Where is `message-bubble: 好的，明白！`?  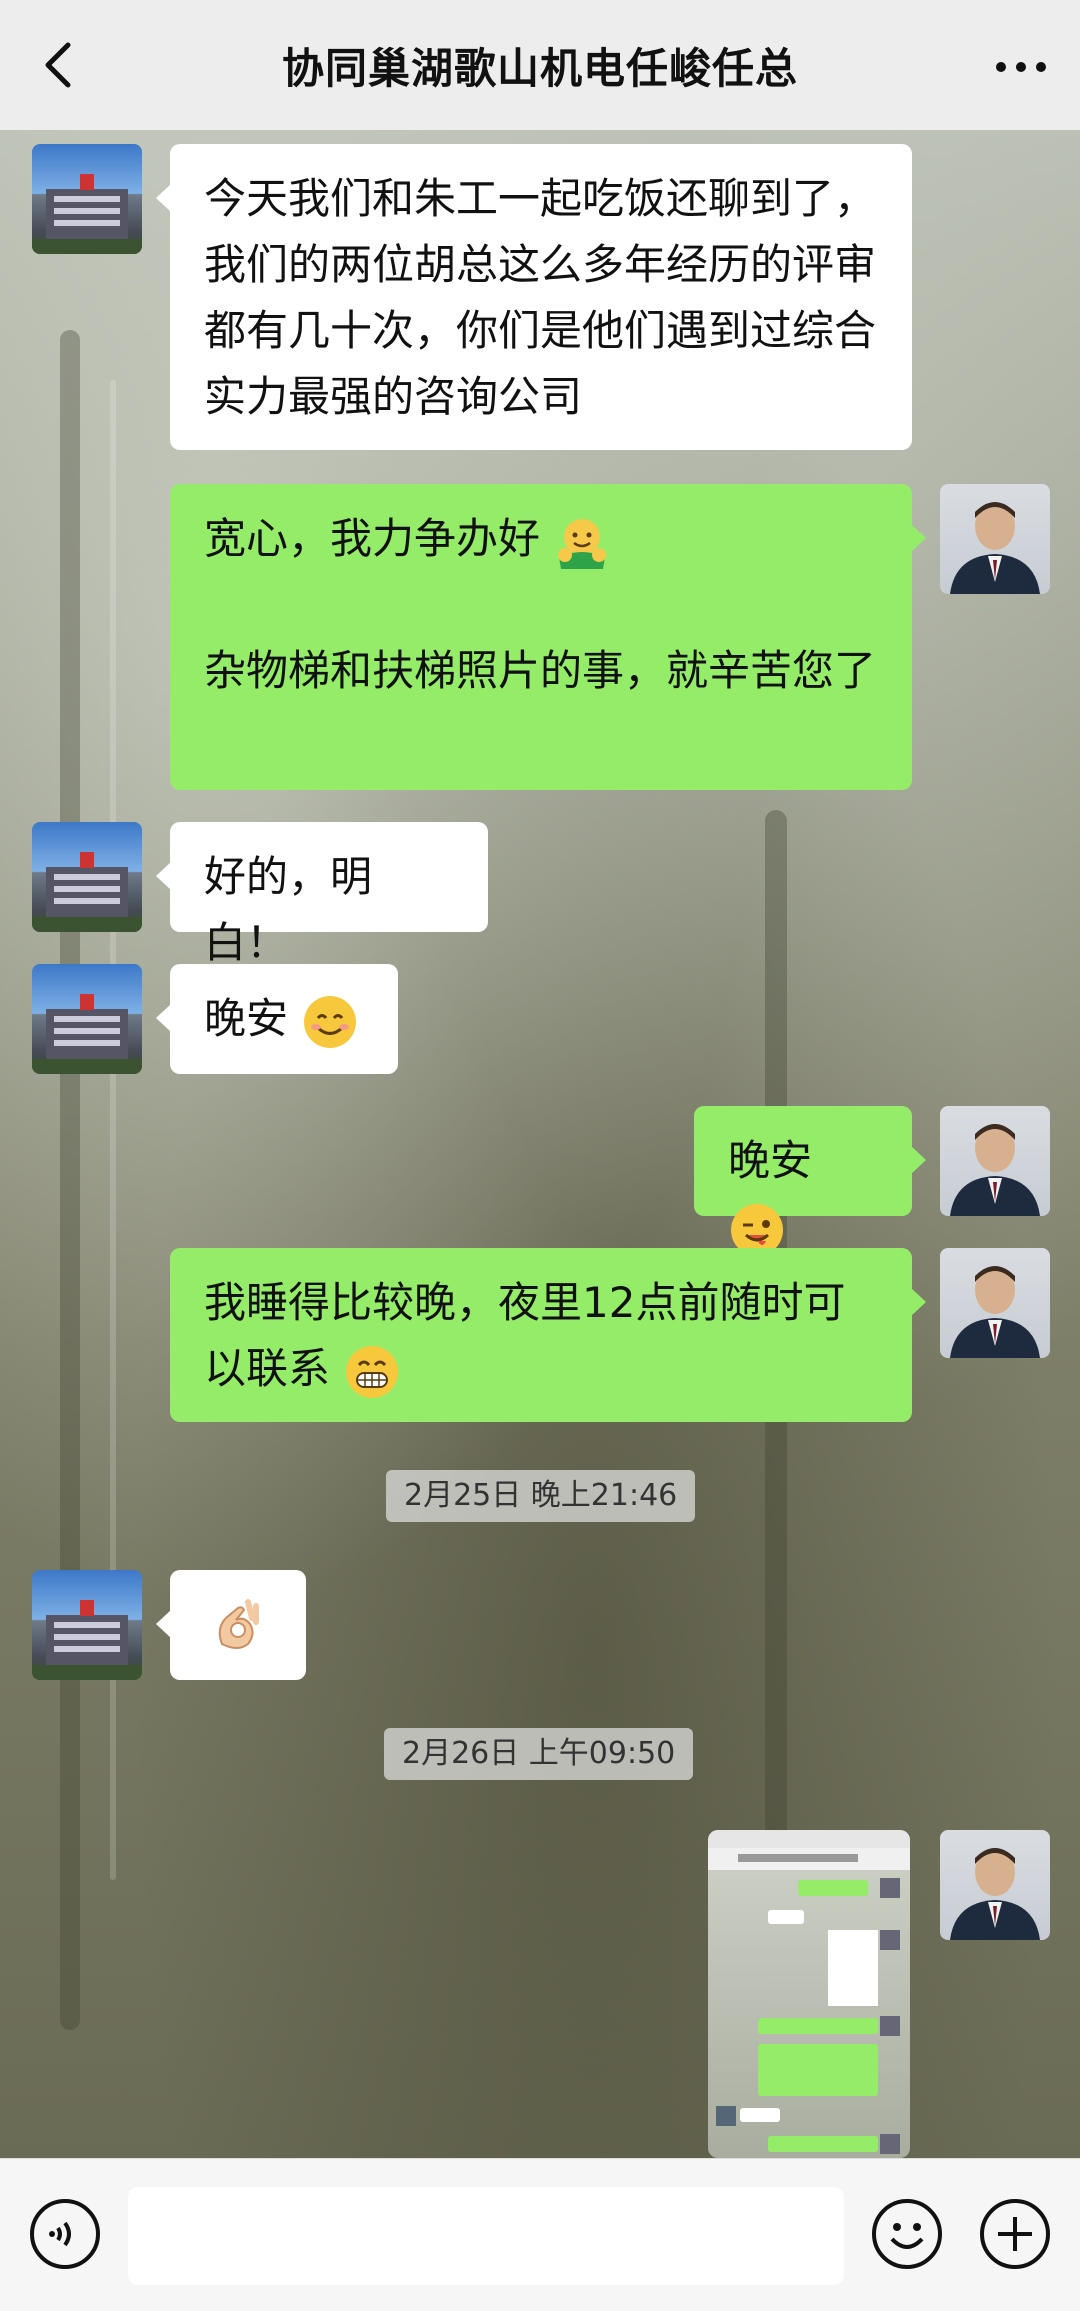 message-bubble: 好的，明白！ is located at coordinates (322, 894).